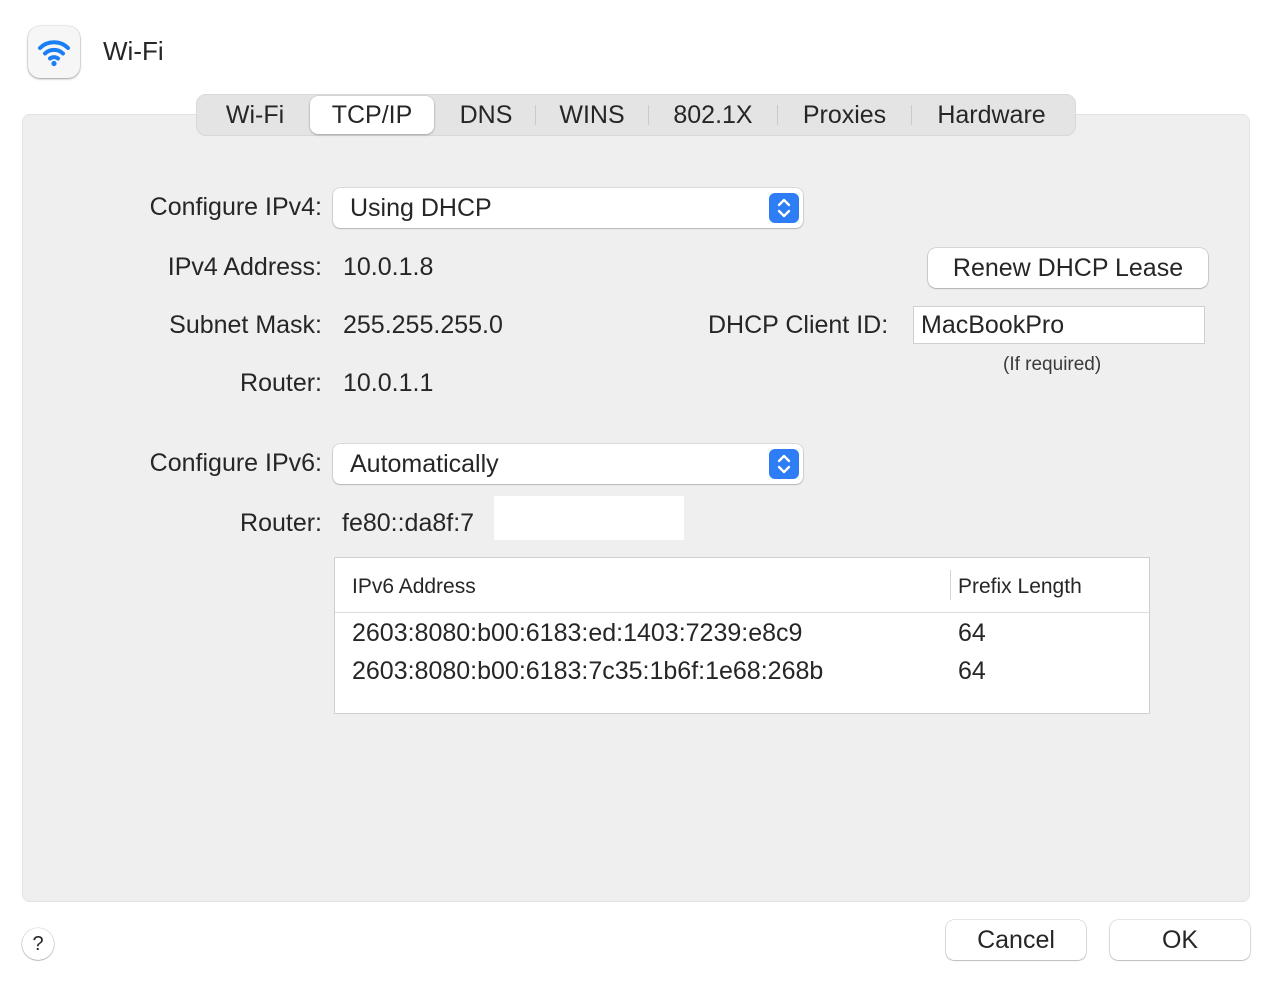 This screenshot has width=1284, height=998. I want to click on cancel-button: Cancel, so click(1016, 940).